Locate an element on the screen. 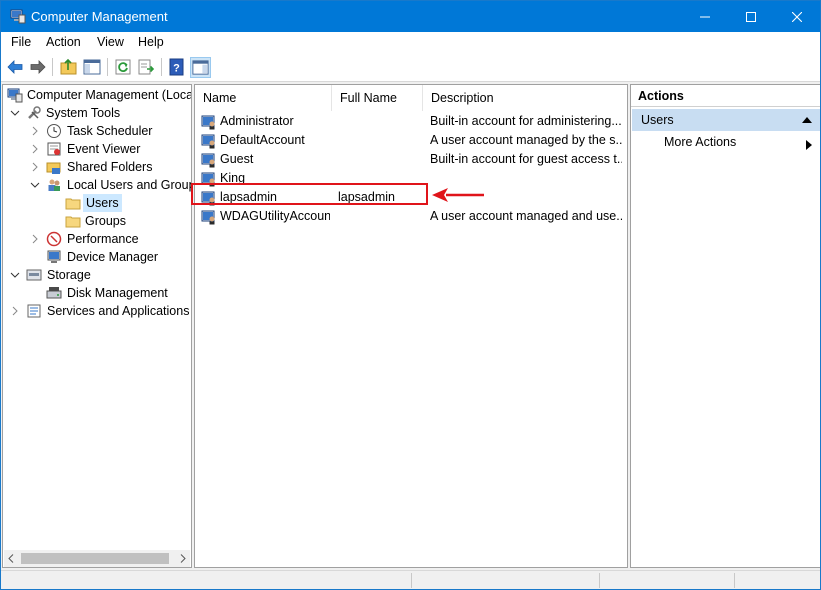  maximize-button is located at coordinates (751, 16).